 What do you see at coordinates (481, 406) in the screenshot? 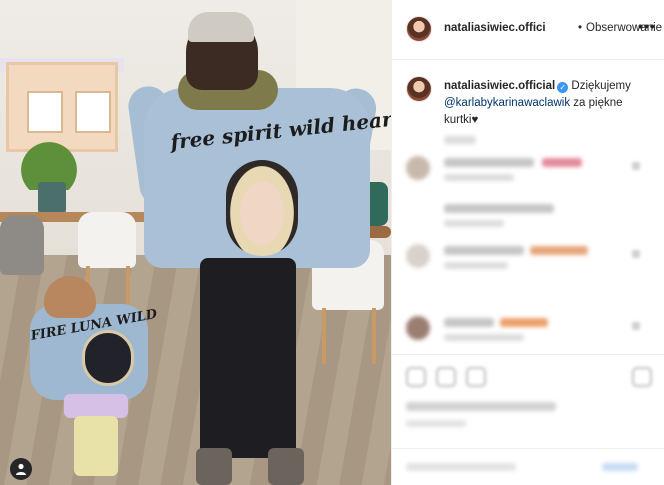
I see `likes-count-blurred` at bounding box center [481, 406].